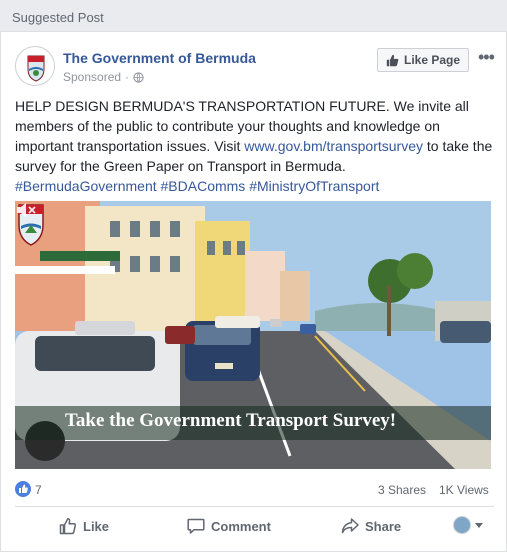 Image resolution: width=507 pixels, height=552 pixels. I want to click on like-page-button: Like Page, so click(423, 60).